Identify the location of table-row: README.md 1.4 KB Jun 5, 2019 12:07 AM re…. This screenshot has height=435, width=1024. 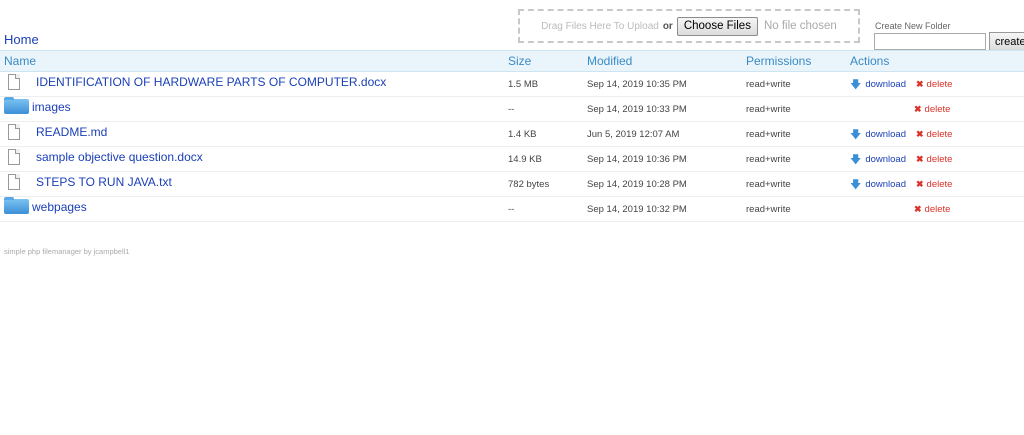
(512, 134).